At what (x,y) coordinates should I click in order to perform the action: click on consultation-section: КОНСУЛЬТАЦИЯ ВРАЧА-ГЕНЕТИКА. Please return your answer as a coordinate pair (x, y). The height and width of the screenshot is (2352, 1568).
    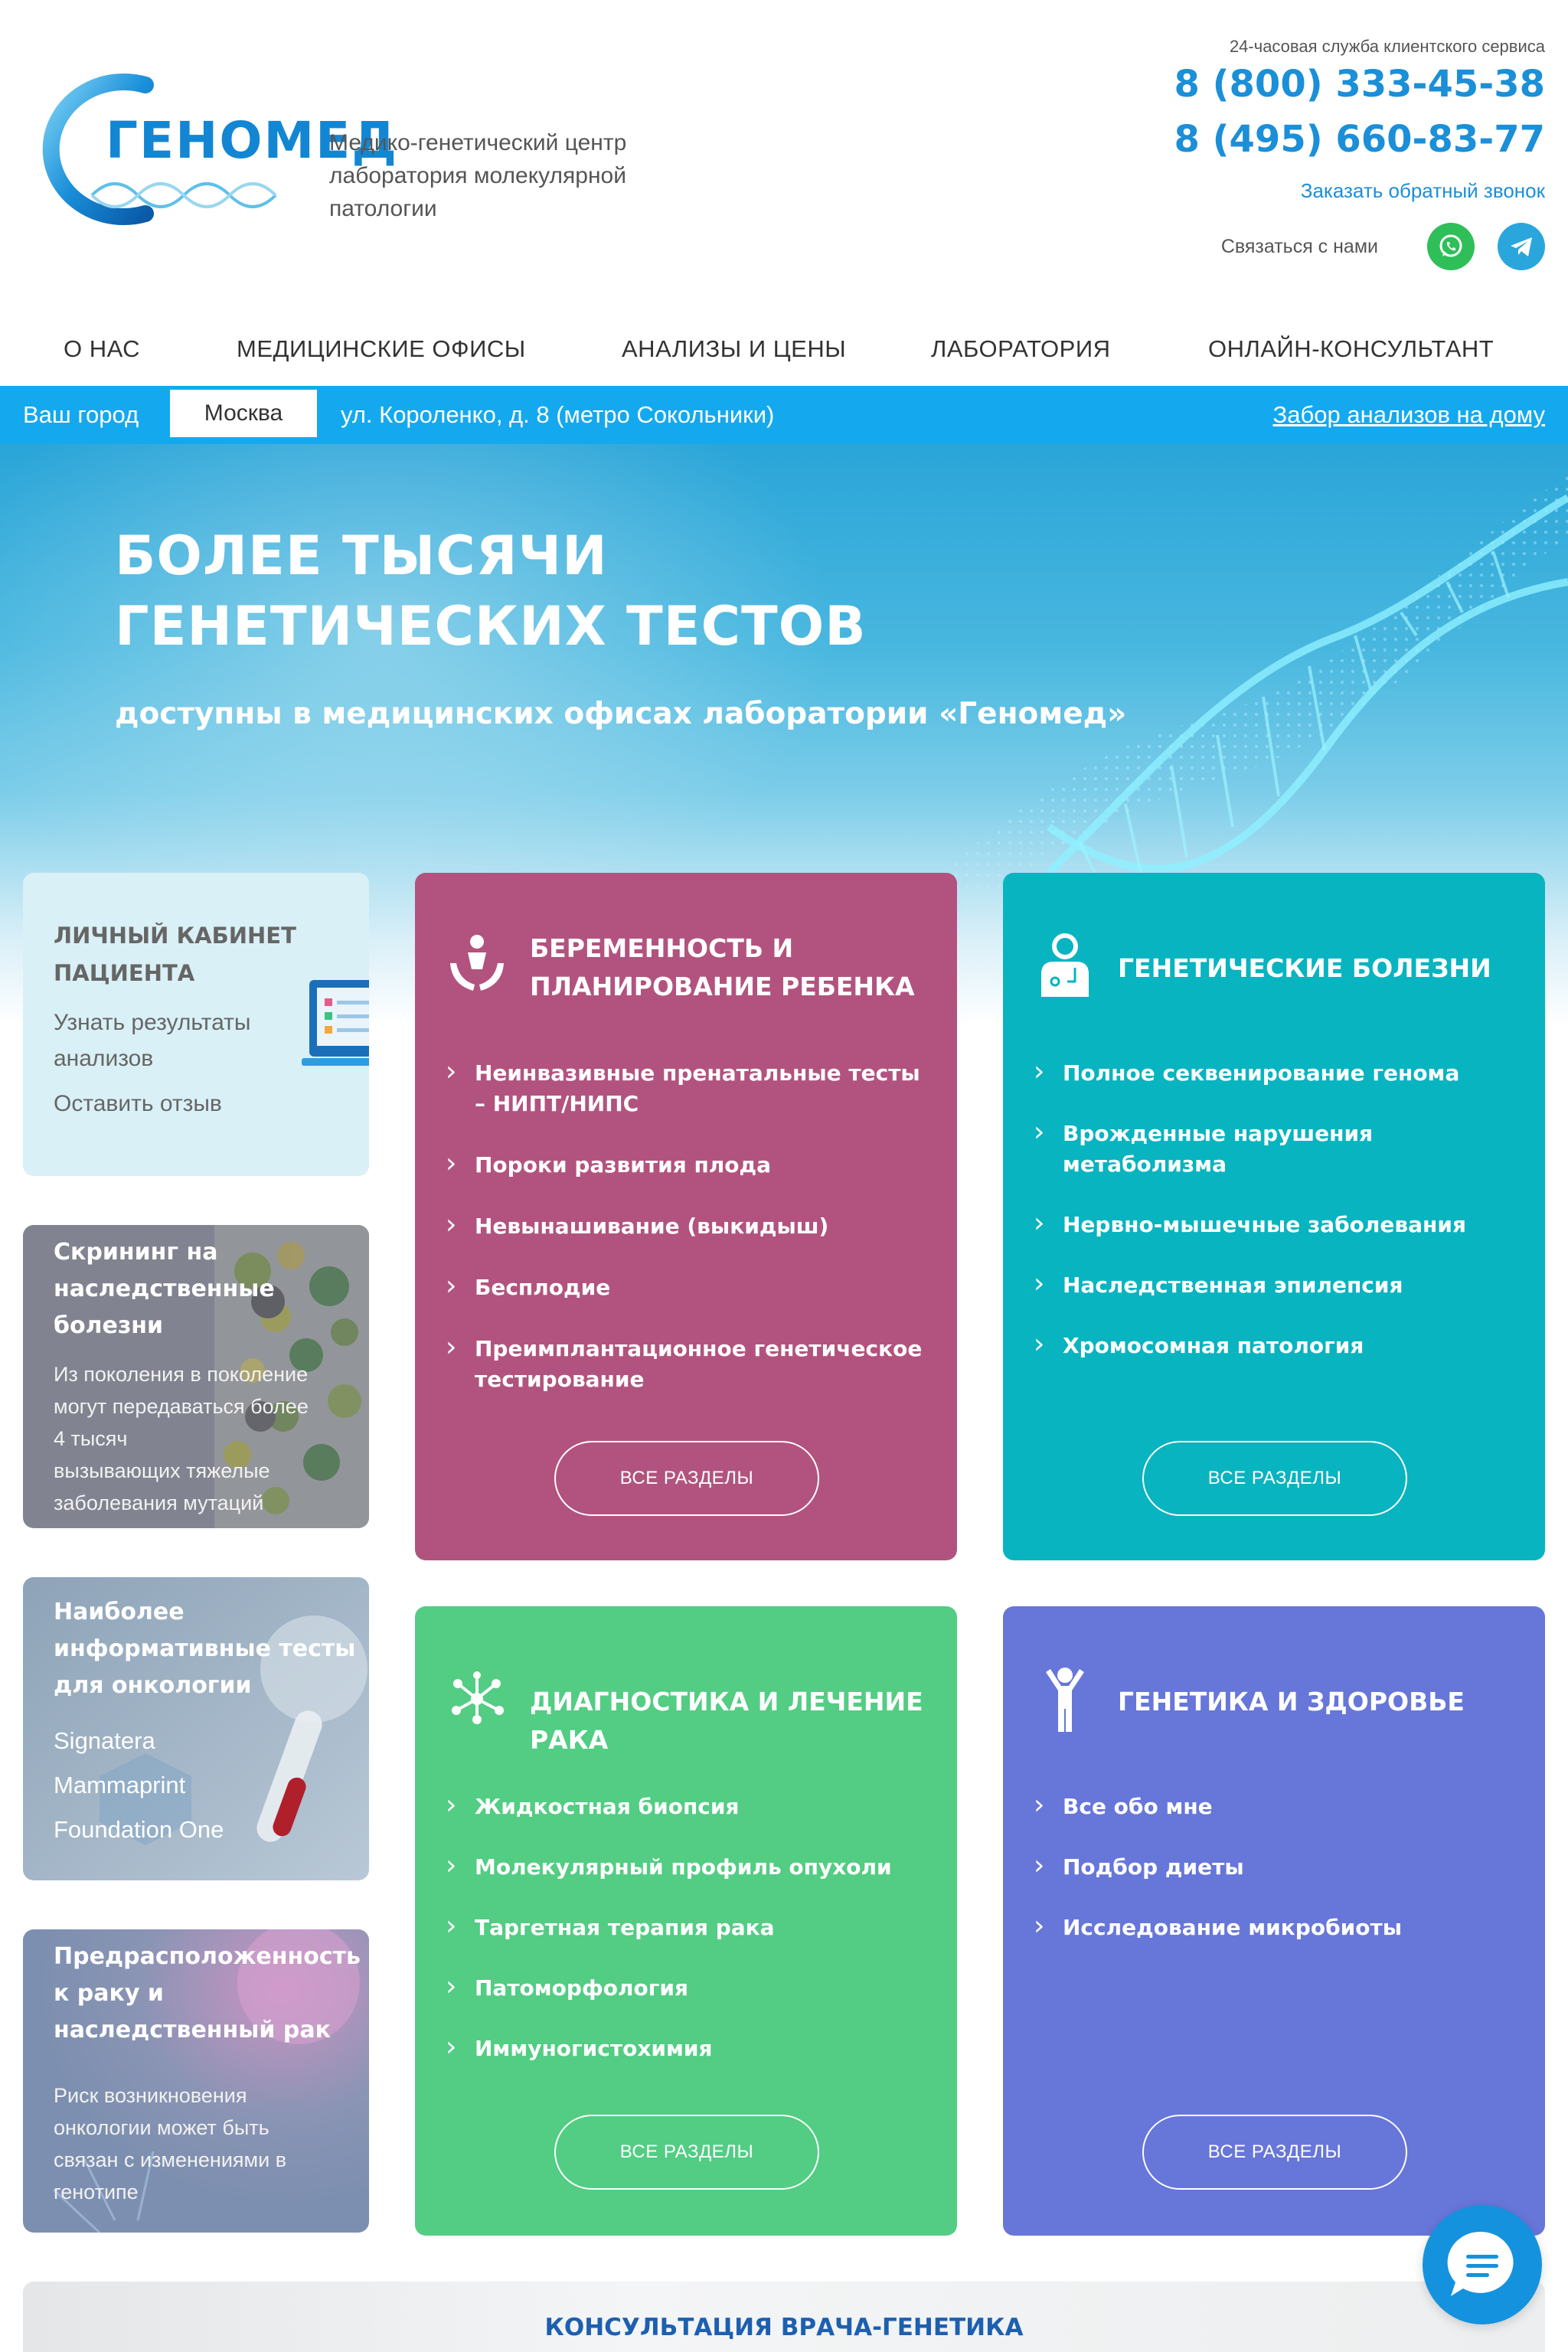
    Looking at the image, I should click on (784, 2317).